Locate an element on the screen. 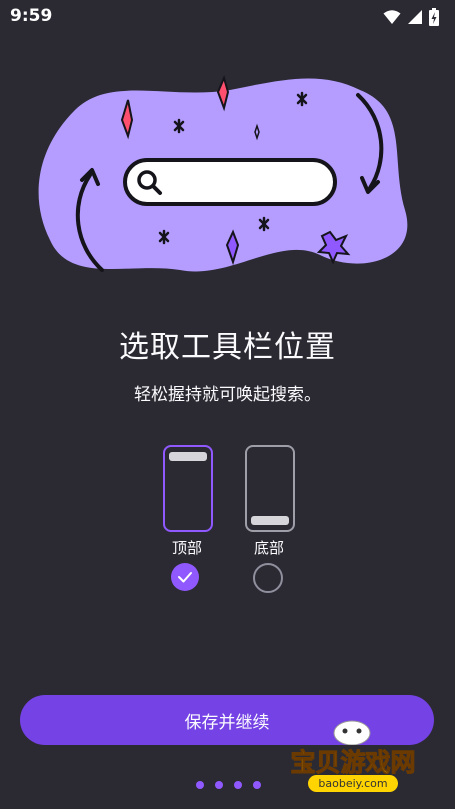 The height and width of the screenshot is (809, 455). radio-selected is located at coordinates (185, 577).